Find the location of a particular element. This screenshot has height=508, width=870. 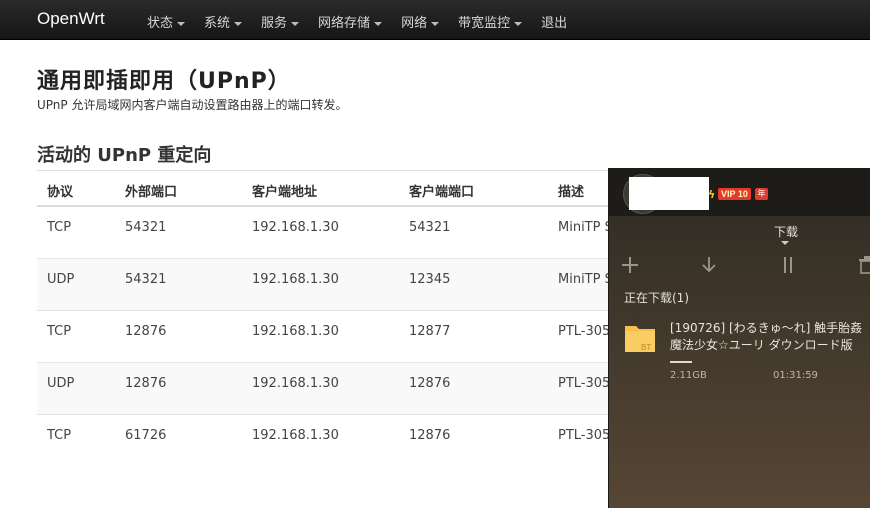

top-navbar: OpenWrt 状态 系统 服务 网络存储 网络 带宽监控 退出 is located at coordinates (435, 20).